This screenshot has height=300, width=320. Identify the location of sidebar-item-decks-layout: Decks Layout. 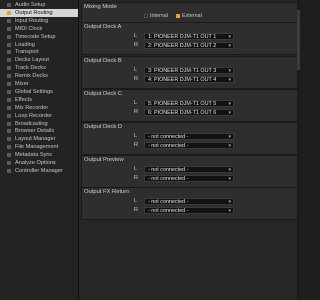
(39, 60).